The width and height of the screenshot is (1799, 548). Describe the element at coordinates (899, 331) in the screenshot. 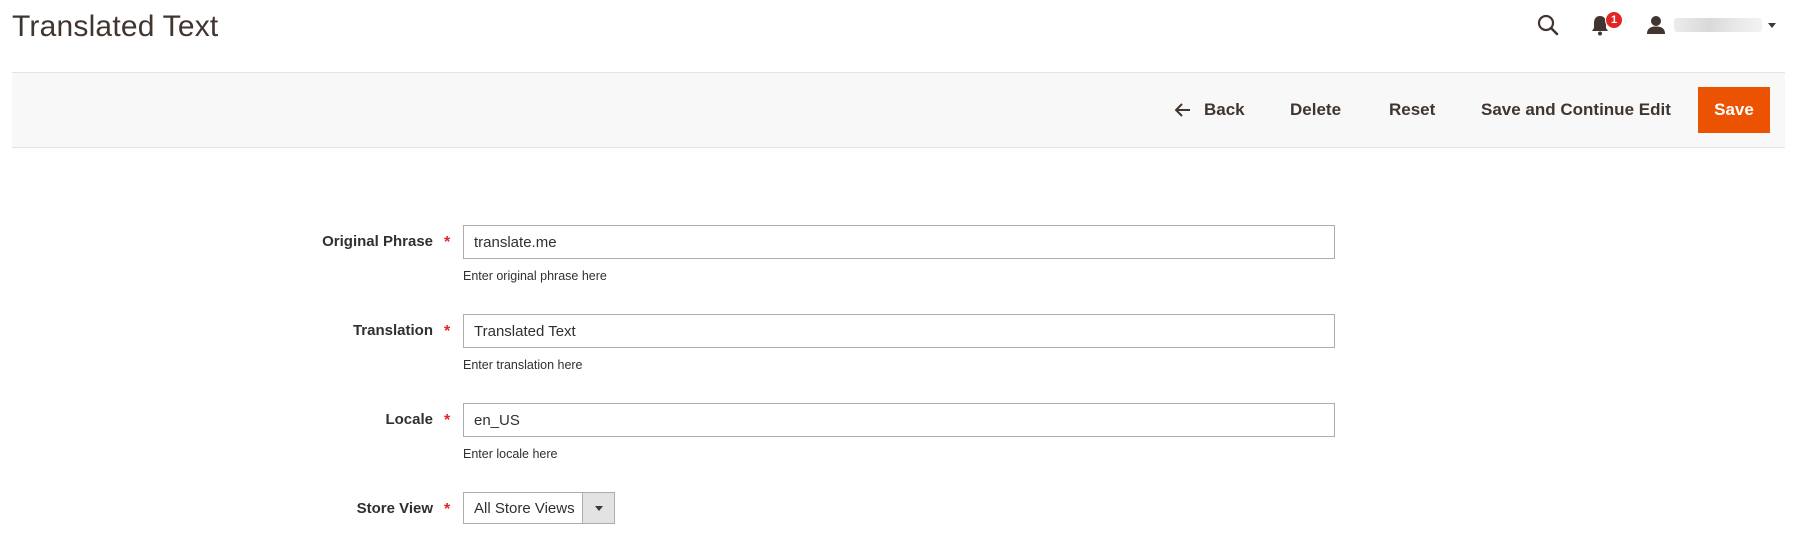

I see `translation-input` at that location.